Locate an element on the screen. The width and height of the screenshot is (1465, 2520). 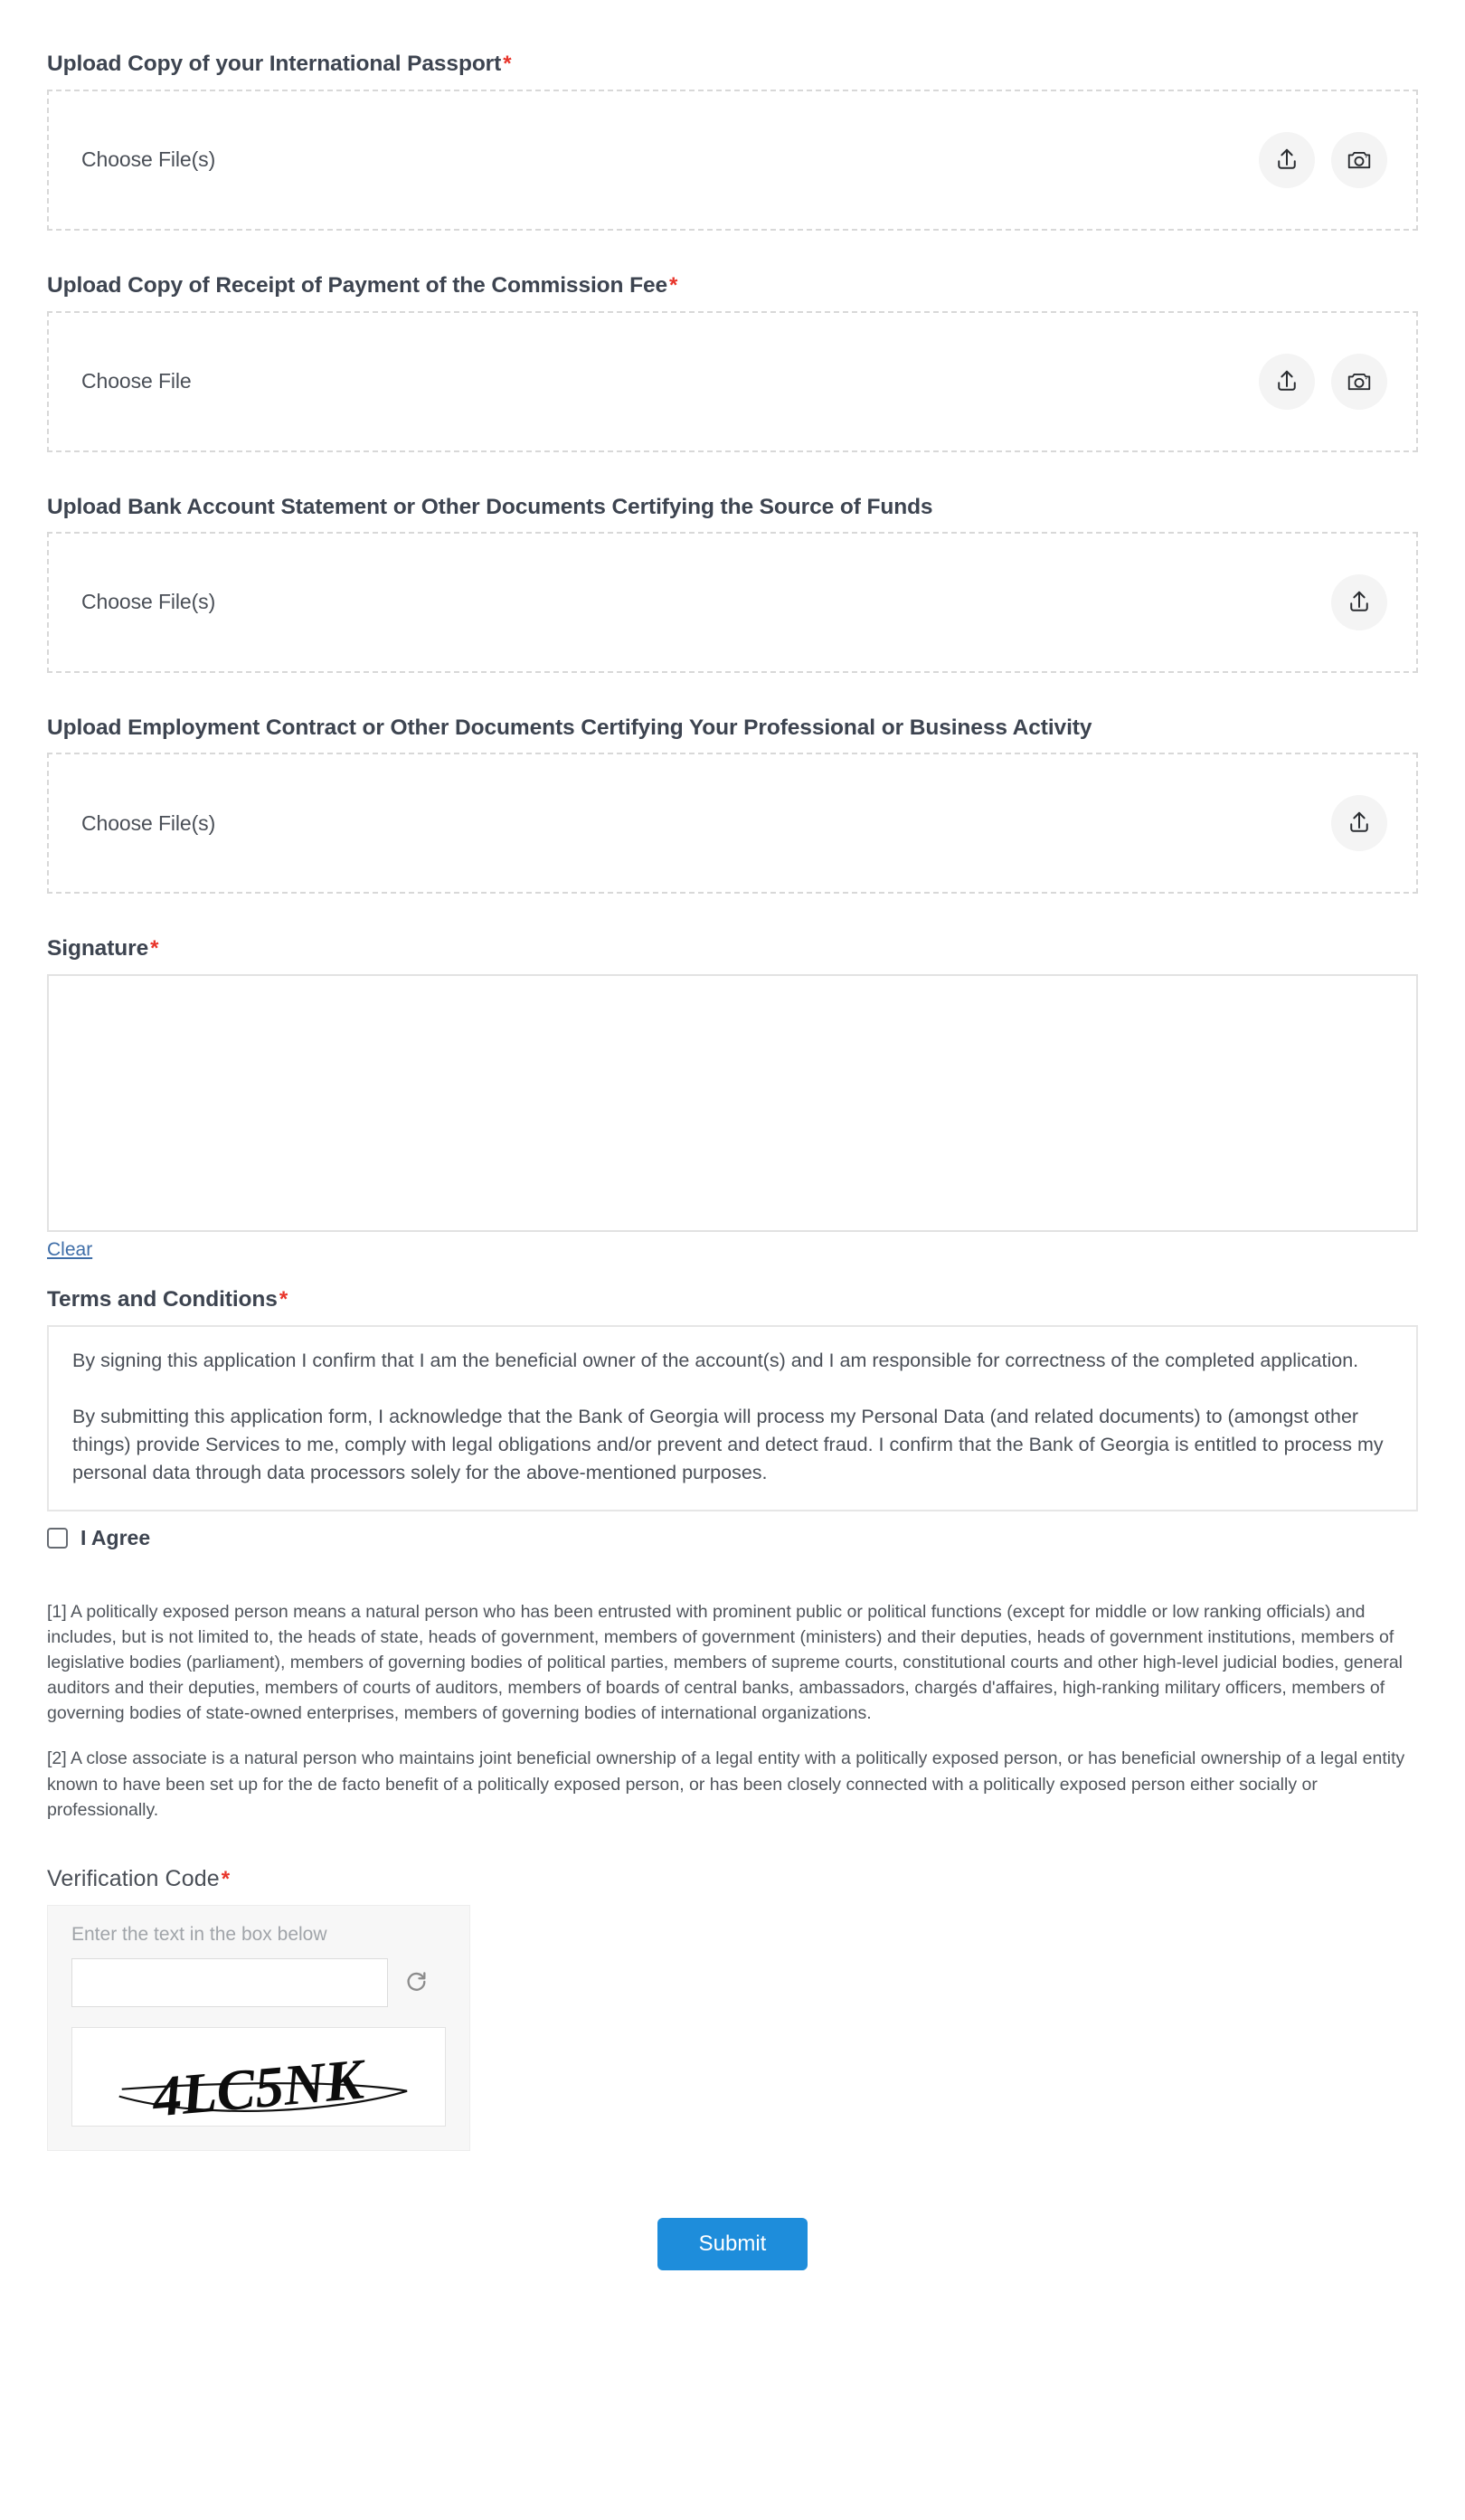
signature-label-text: Signature is located at coordinates (98, 949).